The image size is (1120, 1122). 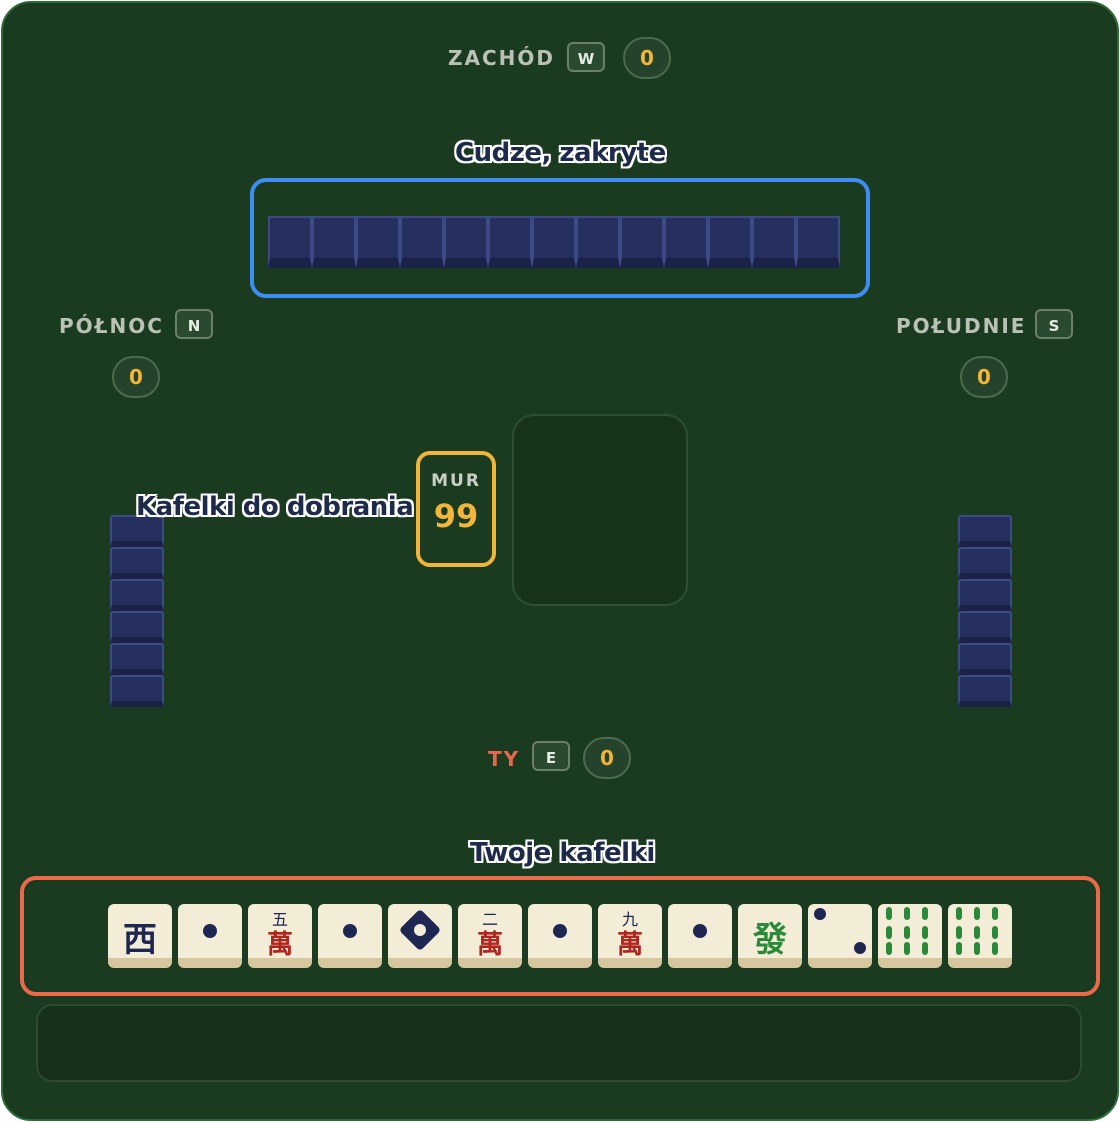 I want to click on player-hand: 西 五萬 二萬 九萬 發, so click(x=563, y=936).